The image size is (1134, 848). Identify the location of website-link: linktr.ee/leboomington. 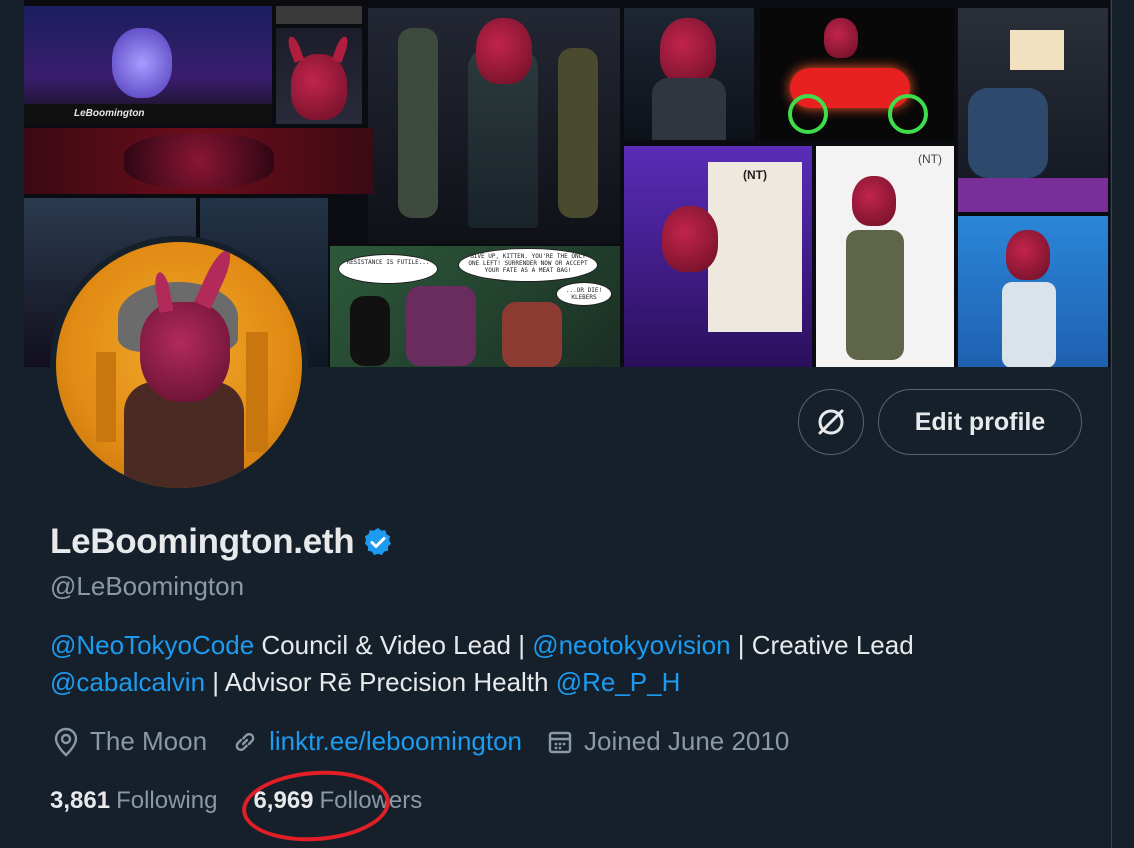
(395, 741).